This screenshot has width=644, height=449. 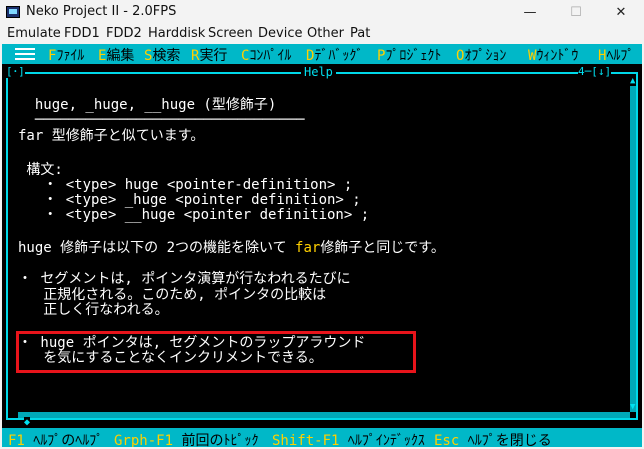 What do you see at coordinates (186, 438) in the screenshot?
I see `status-previous-topic: Grph-F1 前回のﾄﾋﾟｯｸ` at bounding box center [186, 438].